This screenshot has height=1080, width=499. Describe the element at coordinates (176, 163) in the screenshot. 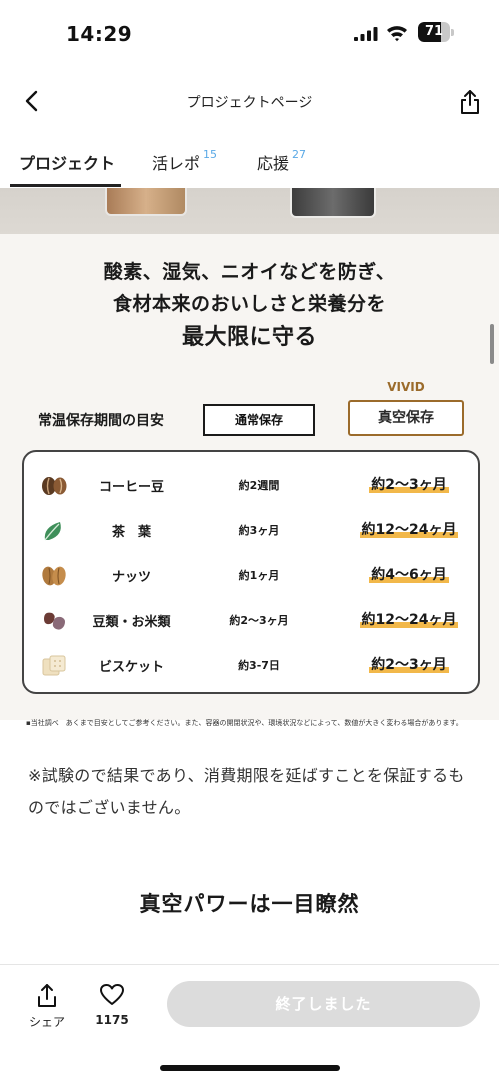

I see `tab-label: 活レポ` at that location.